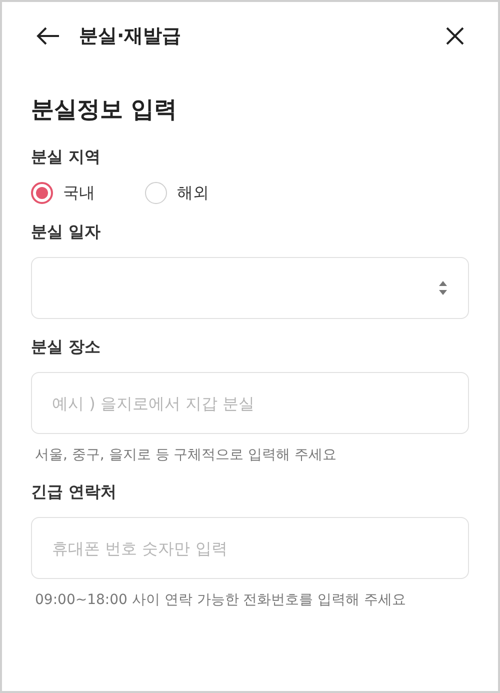 Image resolution: width=500 pixels, height=693 pixels. I want to click on hint-text: 서울, 중구, 을지로 등 구체적으로 입력해 주세요, so click(186, 455).